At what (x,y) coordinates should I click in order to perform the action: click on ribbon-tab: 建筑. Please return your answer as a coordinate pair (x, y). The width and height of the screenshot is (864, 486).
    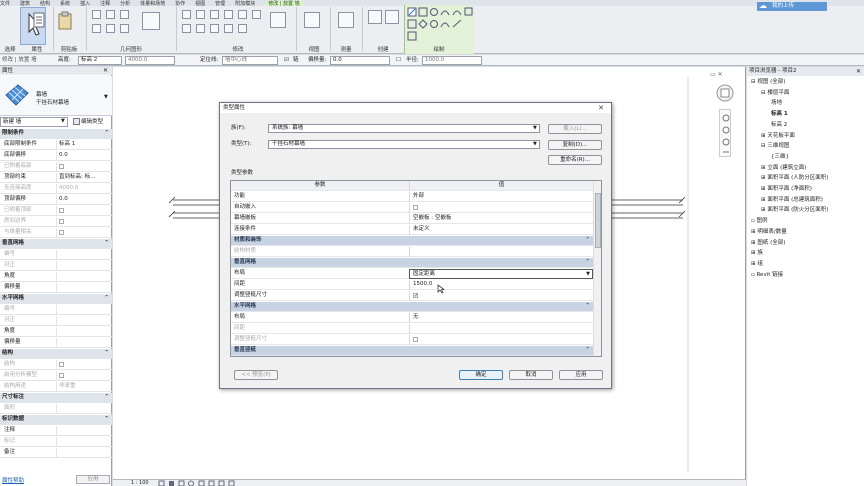
    Looking at the image, I should click on (25, 3).